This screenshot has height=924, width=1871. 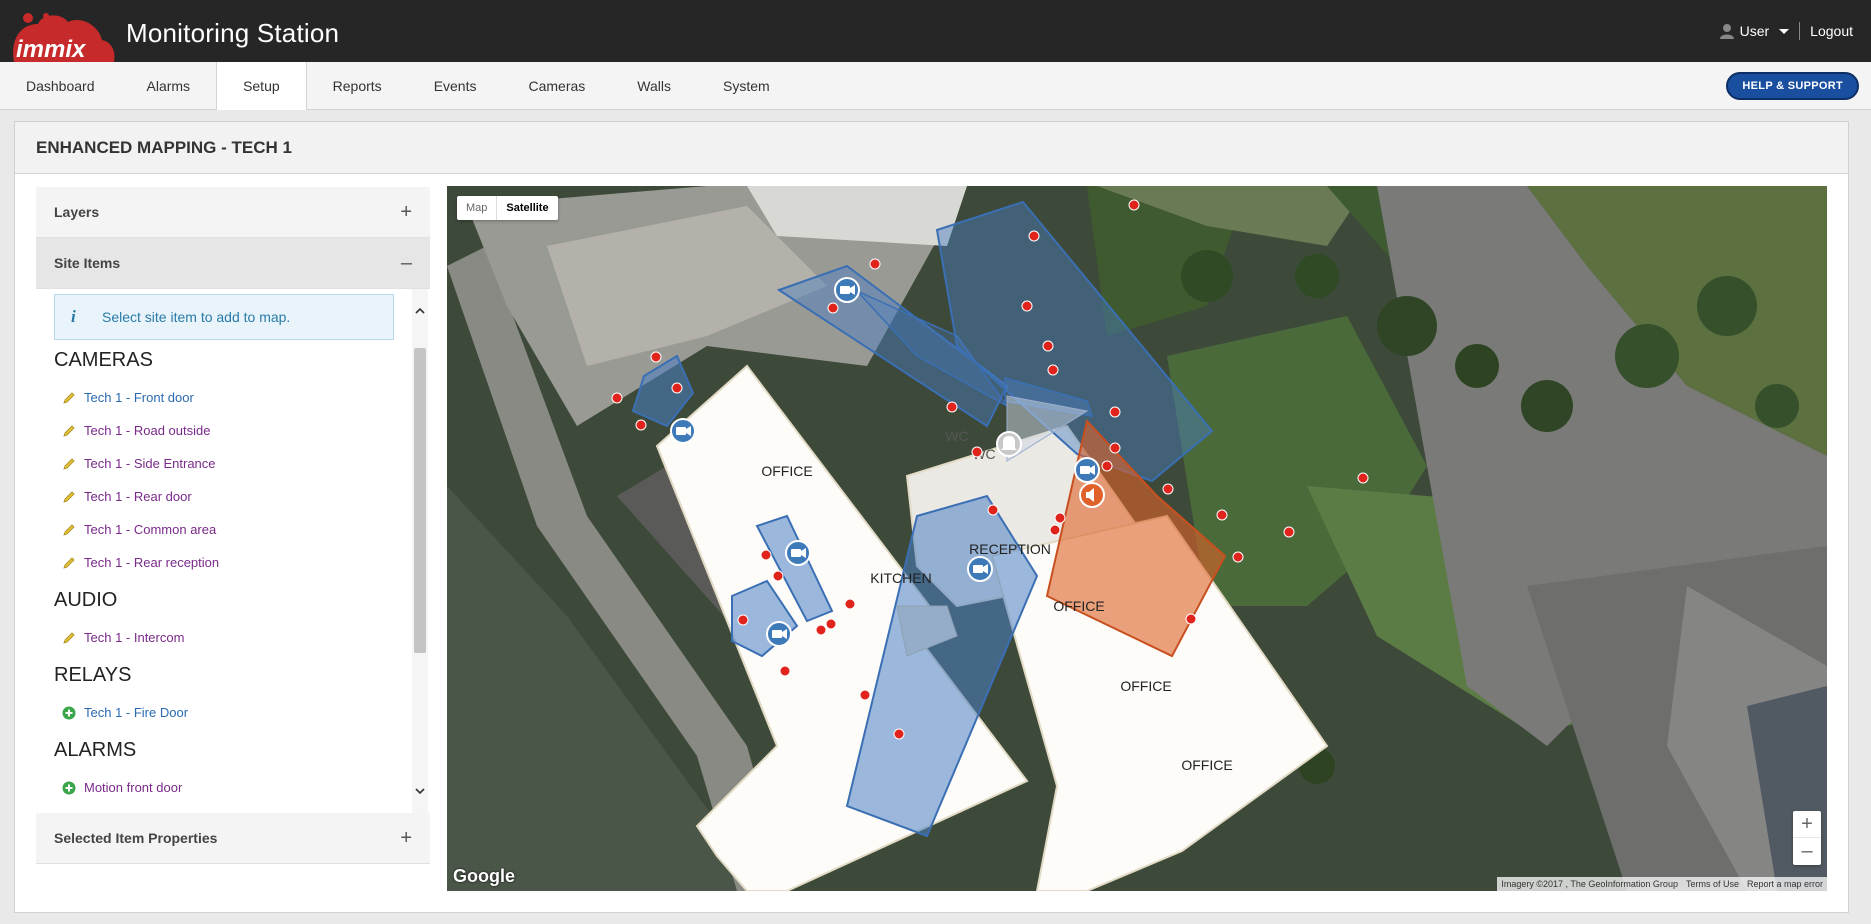 What do you see at coordinates (95, 750) in the screenshot?
I see `alarms-heading: ALARMS` at bounding box center [95, 750].